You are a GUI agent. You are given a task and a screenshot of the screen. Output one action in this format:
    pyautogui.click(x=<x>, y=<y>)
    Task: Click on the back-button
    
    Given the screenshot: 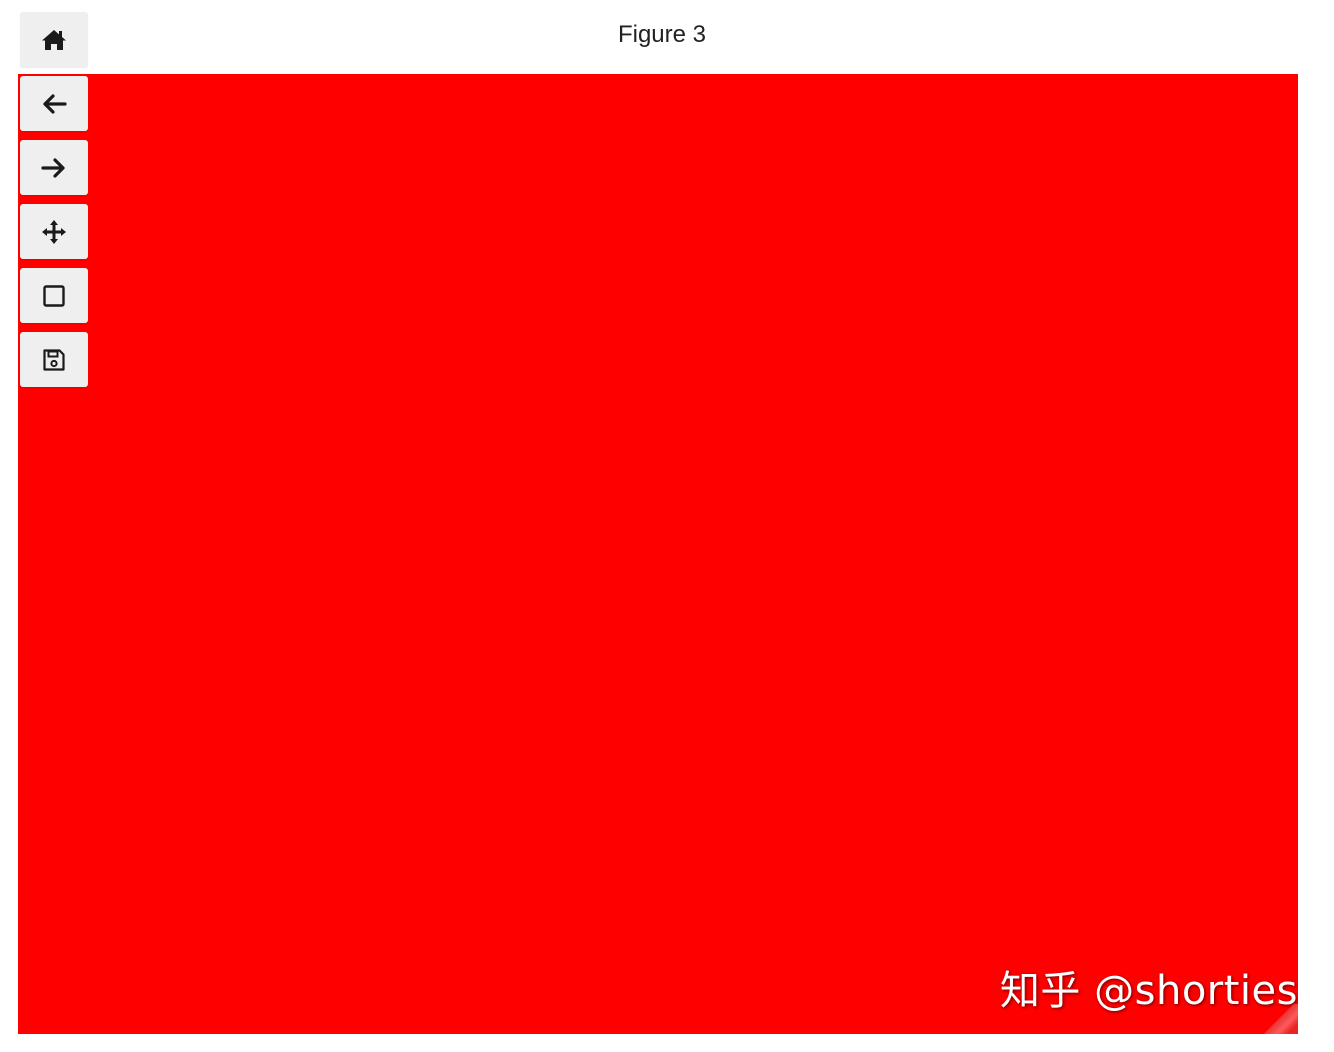 What is the action you would take?
    pyautogui.click(x=54, y=103)
    